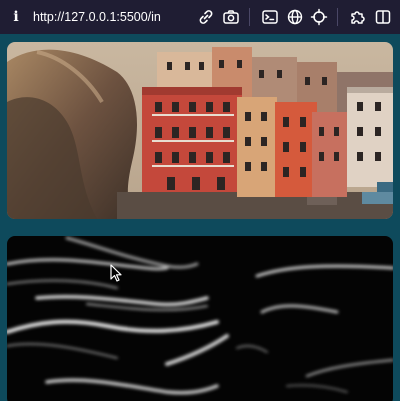  I want to click on mouse-cursor-icon, so click(116, 273).